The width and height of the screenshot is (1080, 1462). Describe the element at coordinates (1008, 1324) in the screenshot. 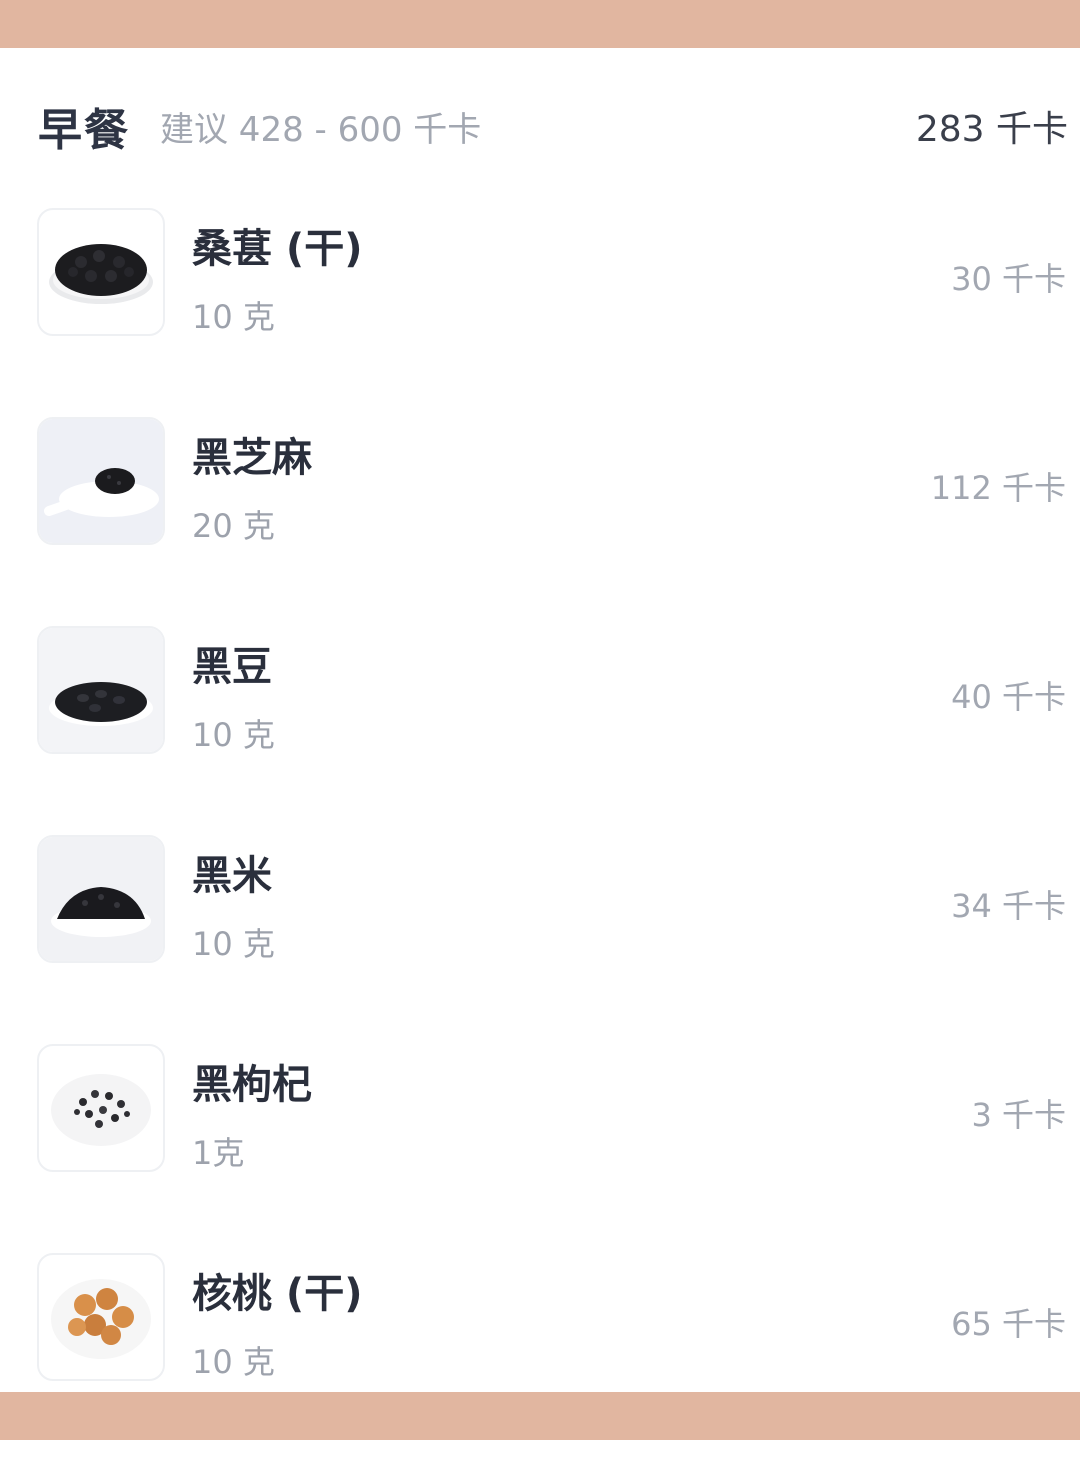

I see `food-kcal: 65 千卡` at that location.